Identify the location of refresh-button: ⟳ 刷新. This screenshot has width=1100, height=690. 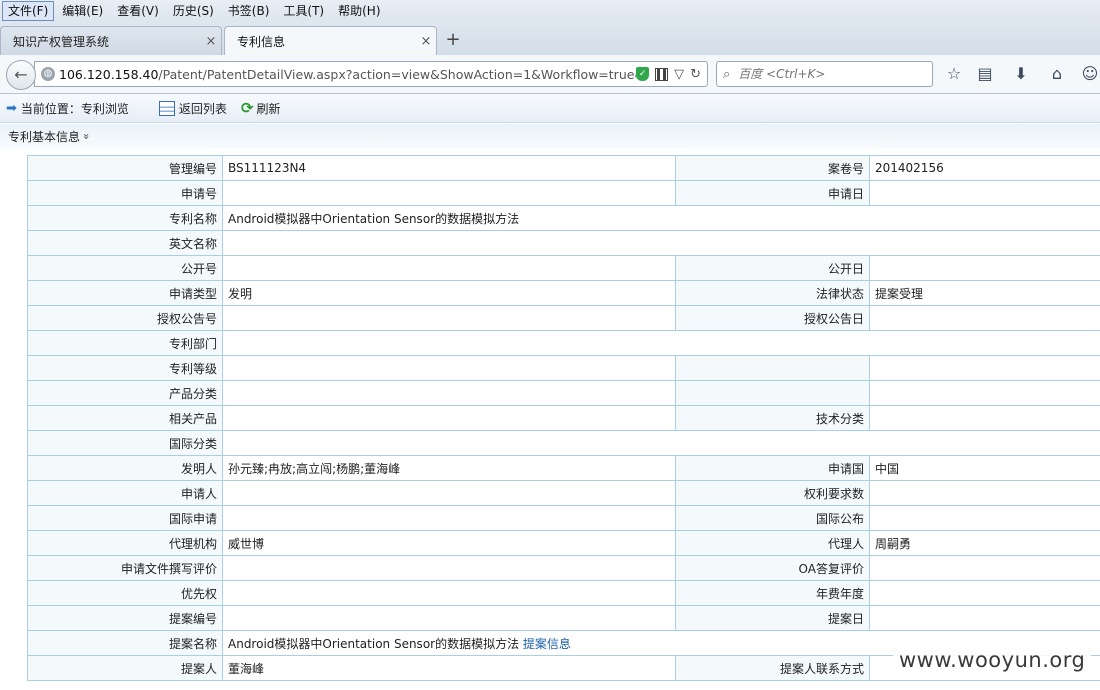
(261, 108).